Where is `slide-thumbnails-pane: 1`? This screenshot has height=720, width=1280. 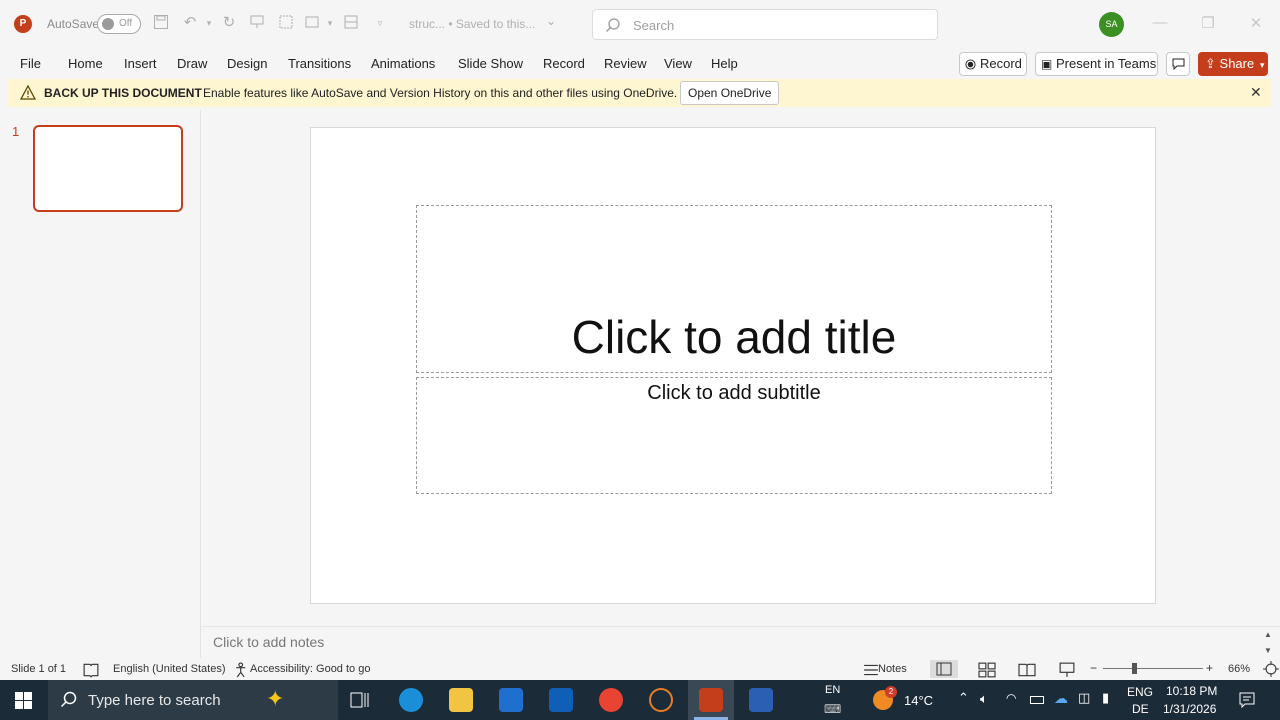
slide-thumbnails-pane: 1 is located at coordinates (100, 384).